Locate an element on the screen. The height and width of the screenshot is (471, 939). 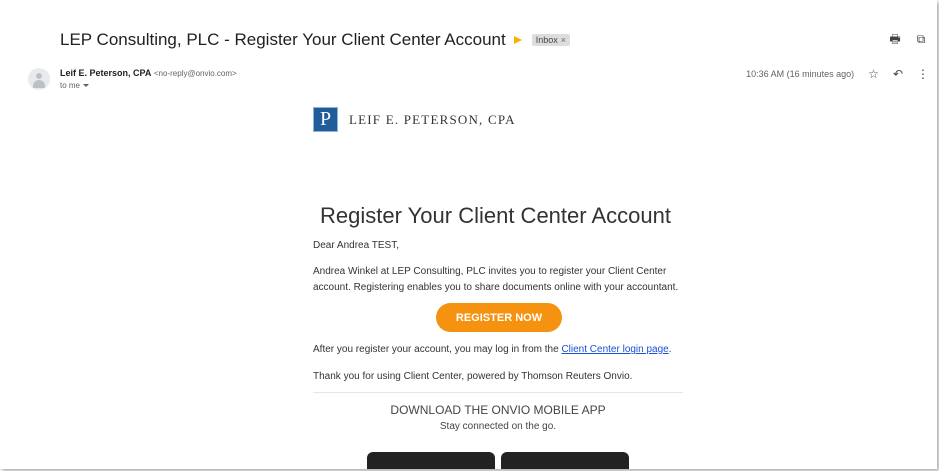
sender-name: Leif E. Peterson, CPA is located at coordinates (105, 73).